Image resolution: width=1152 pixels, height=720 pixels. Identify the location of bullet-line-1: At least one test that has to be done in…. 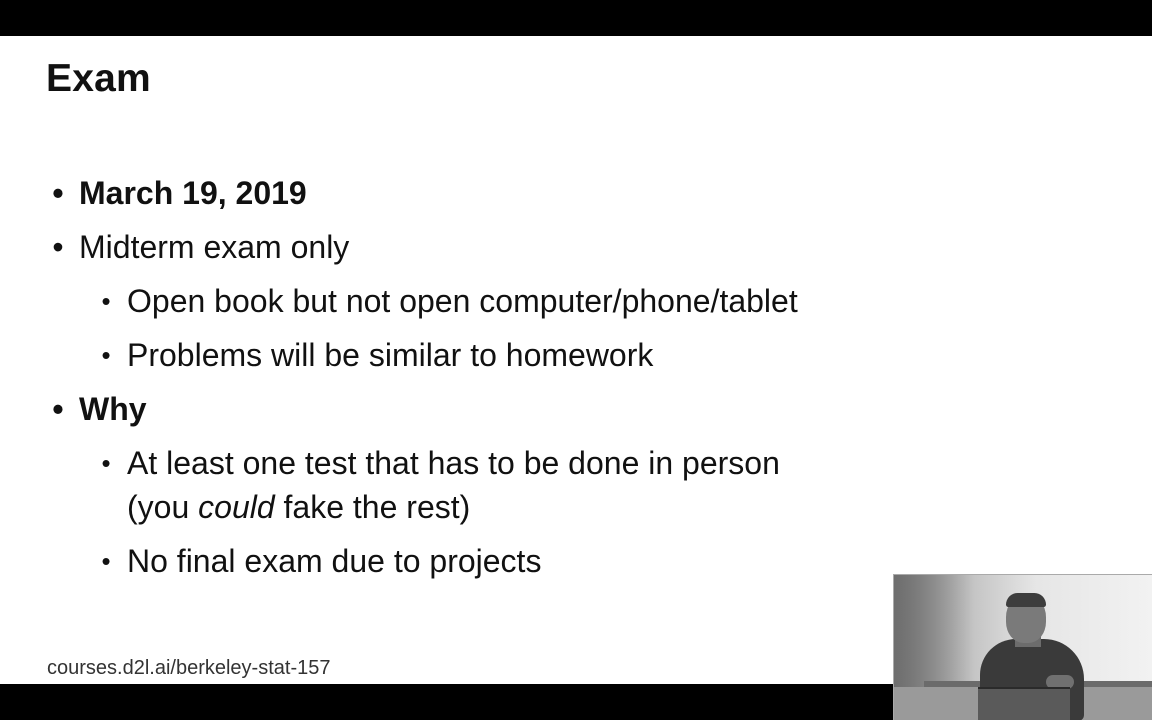
(453, 463).